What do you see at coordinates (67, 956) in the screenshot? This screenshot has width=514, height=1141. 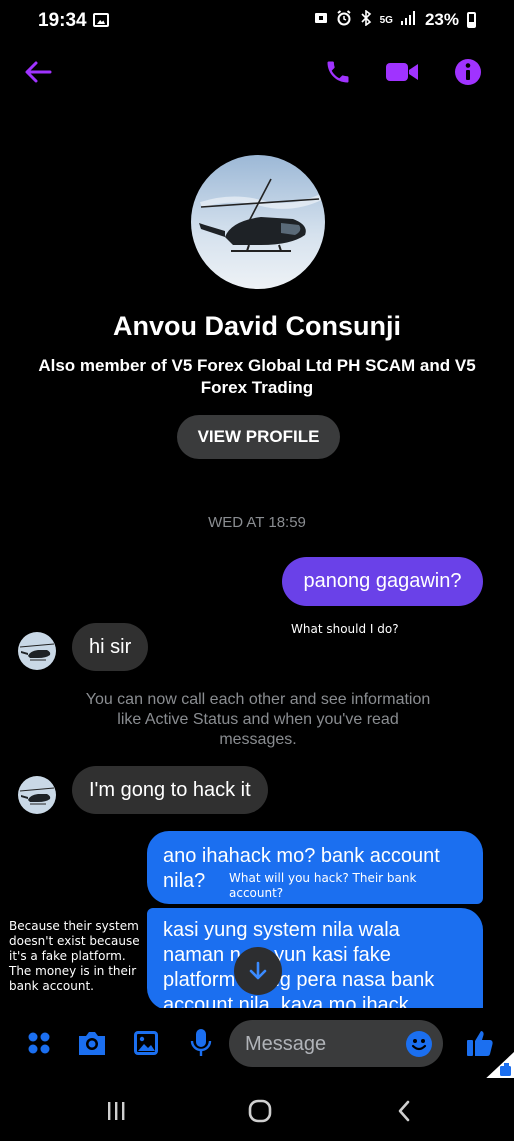 I see `annotation-line: it's a fake platform.` at bounding box center [67, 956].